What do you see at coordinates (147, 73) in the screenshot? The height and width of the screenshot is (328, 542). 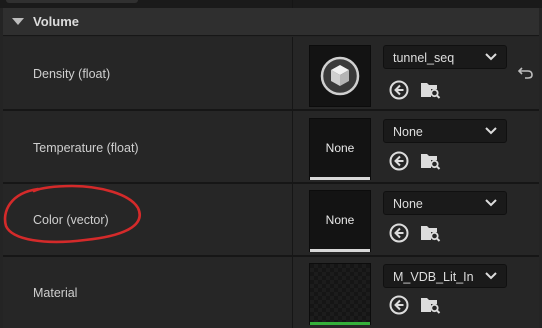 I see `label-cell: Density (float)` at bounding box center [147, 73].